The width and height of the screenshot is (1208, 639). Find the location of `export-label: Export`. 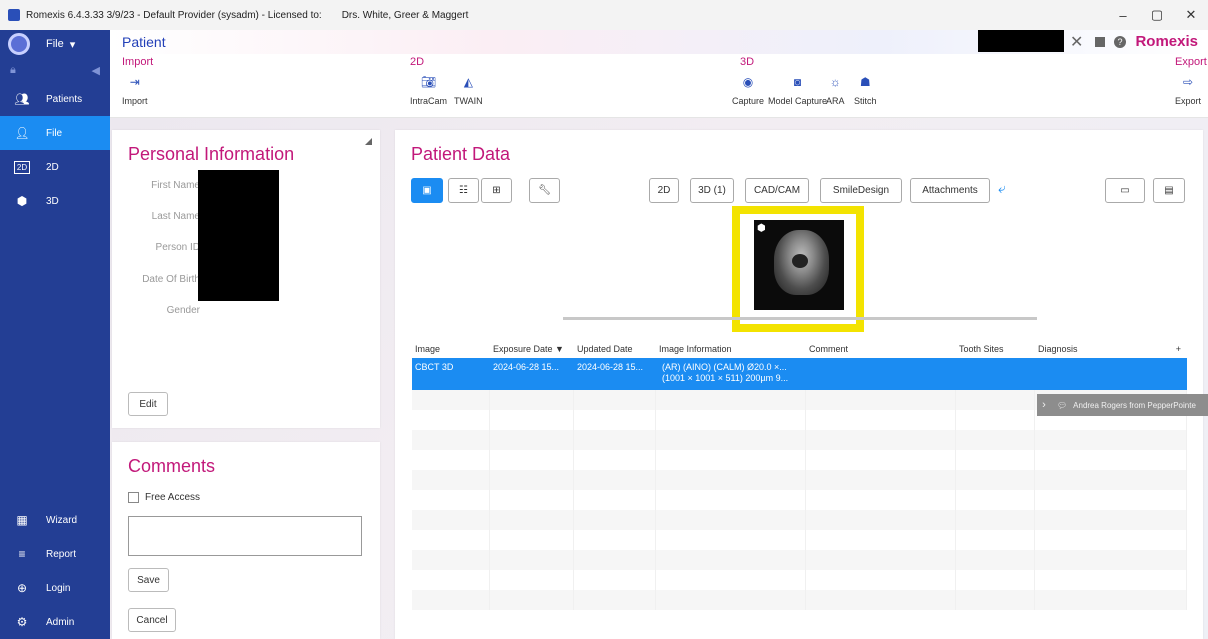

export-label: Export is located at coordinates (1188, 101).